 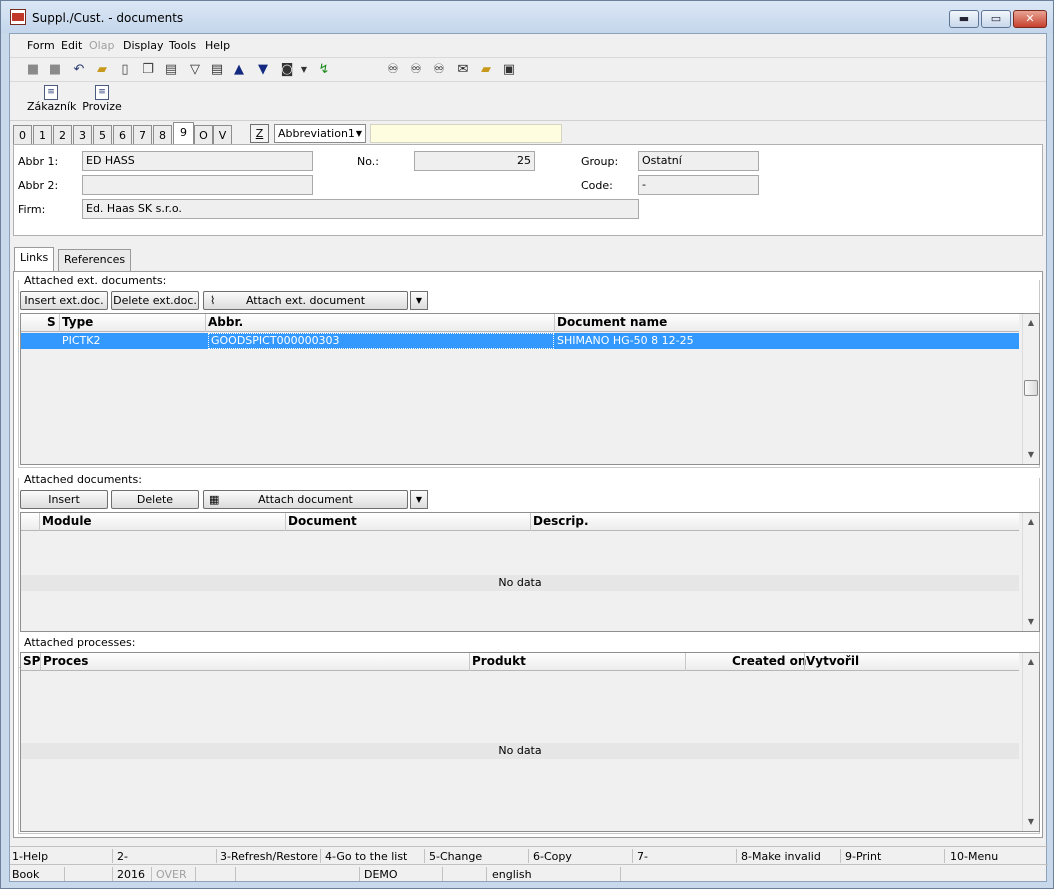 What do you see at coordinates (499, 661) in the screenshot?
I see `col-produkt: Produkt` at bounding box center [499, 661].